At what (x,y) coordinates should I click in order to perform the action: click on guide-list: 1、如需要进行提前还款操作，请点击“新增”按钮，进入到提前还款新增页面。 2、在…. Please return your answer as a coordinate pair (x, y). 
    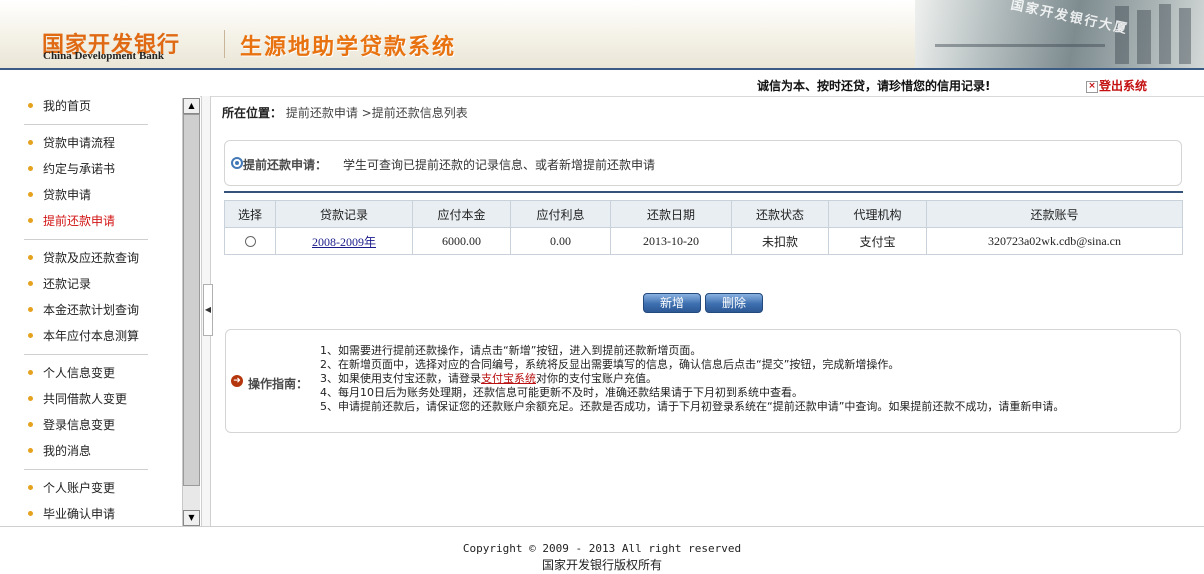
    Looking at the image, I should click on (692, 379).